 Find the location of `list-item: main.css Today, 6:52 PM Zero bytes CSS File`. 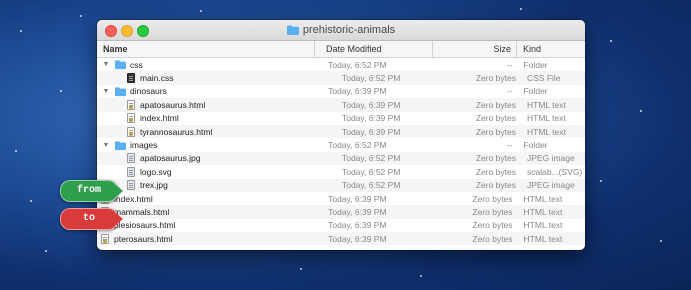

list-item: main.css Today, 6:52 PM Zero bytes CSS File is located at coordinates (341, 78).